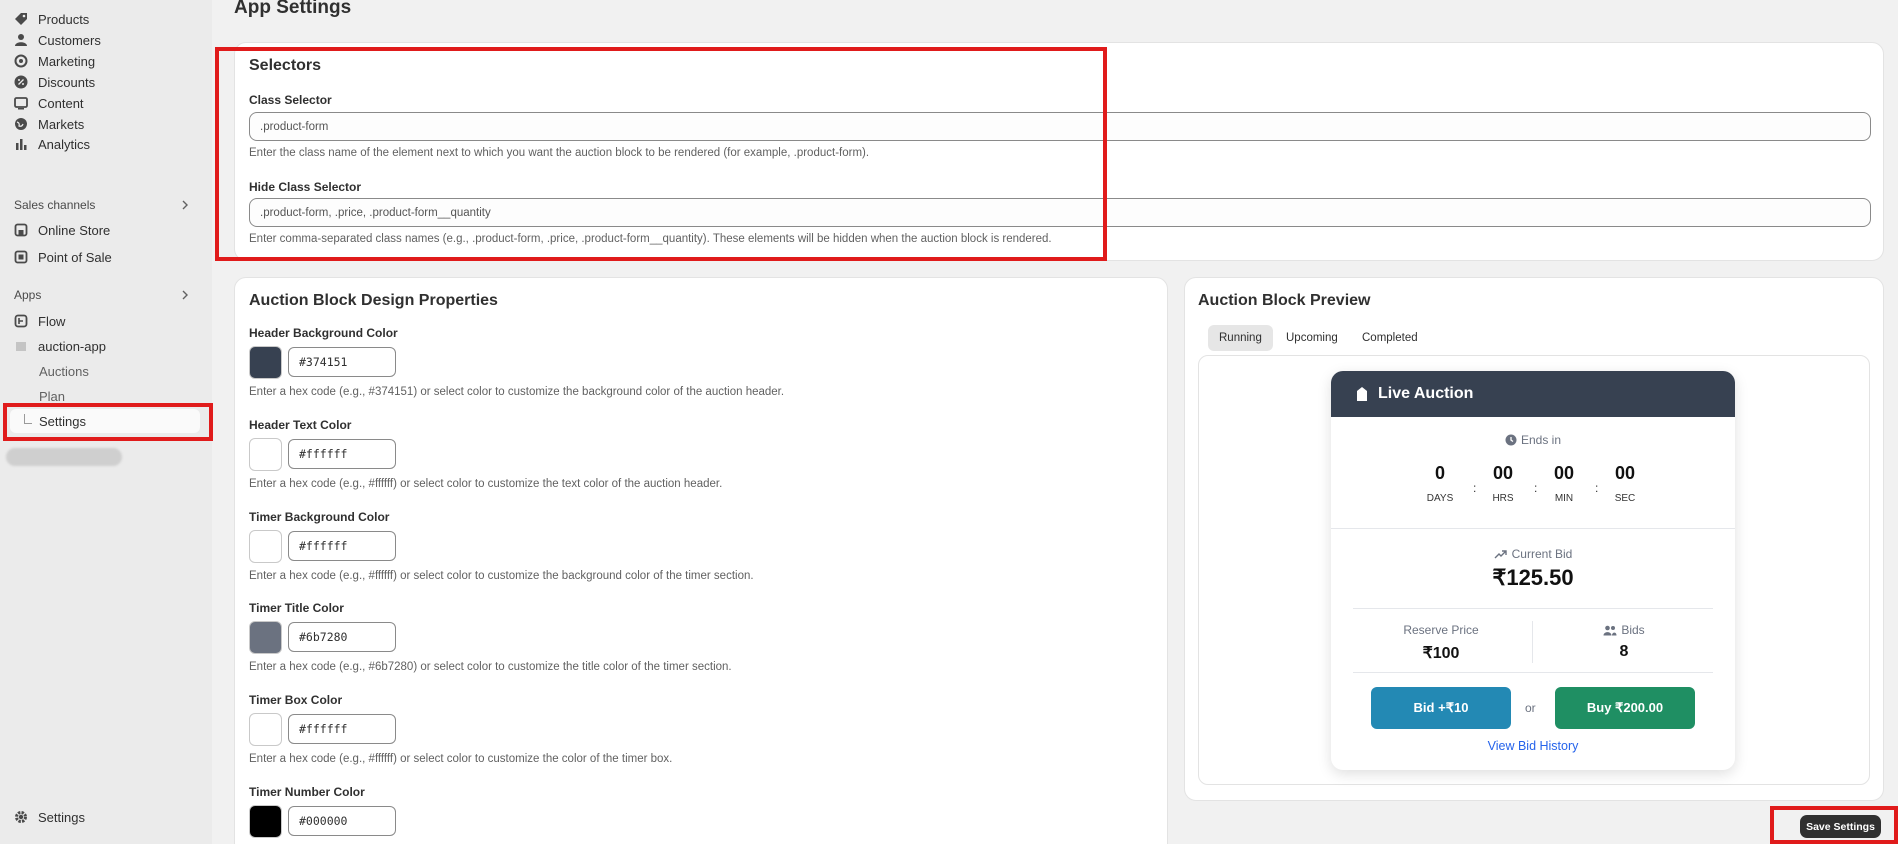 The width and height of the screenshot is (1898, 844). Describe the element at coordinates (21, 124) in the screenshot. I see `globe-icon` at that location.